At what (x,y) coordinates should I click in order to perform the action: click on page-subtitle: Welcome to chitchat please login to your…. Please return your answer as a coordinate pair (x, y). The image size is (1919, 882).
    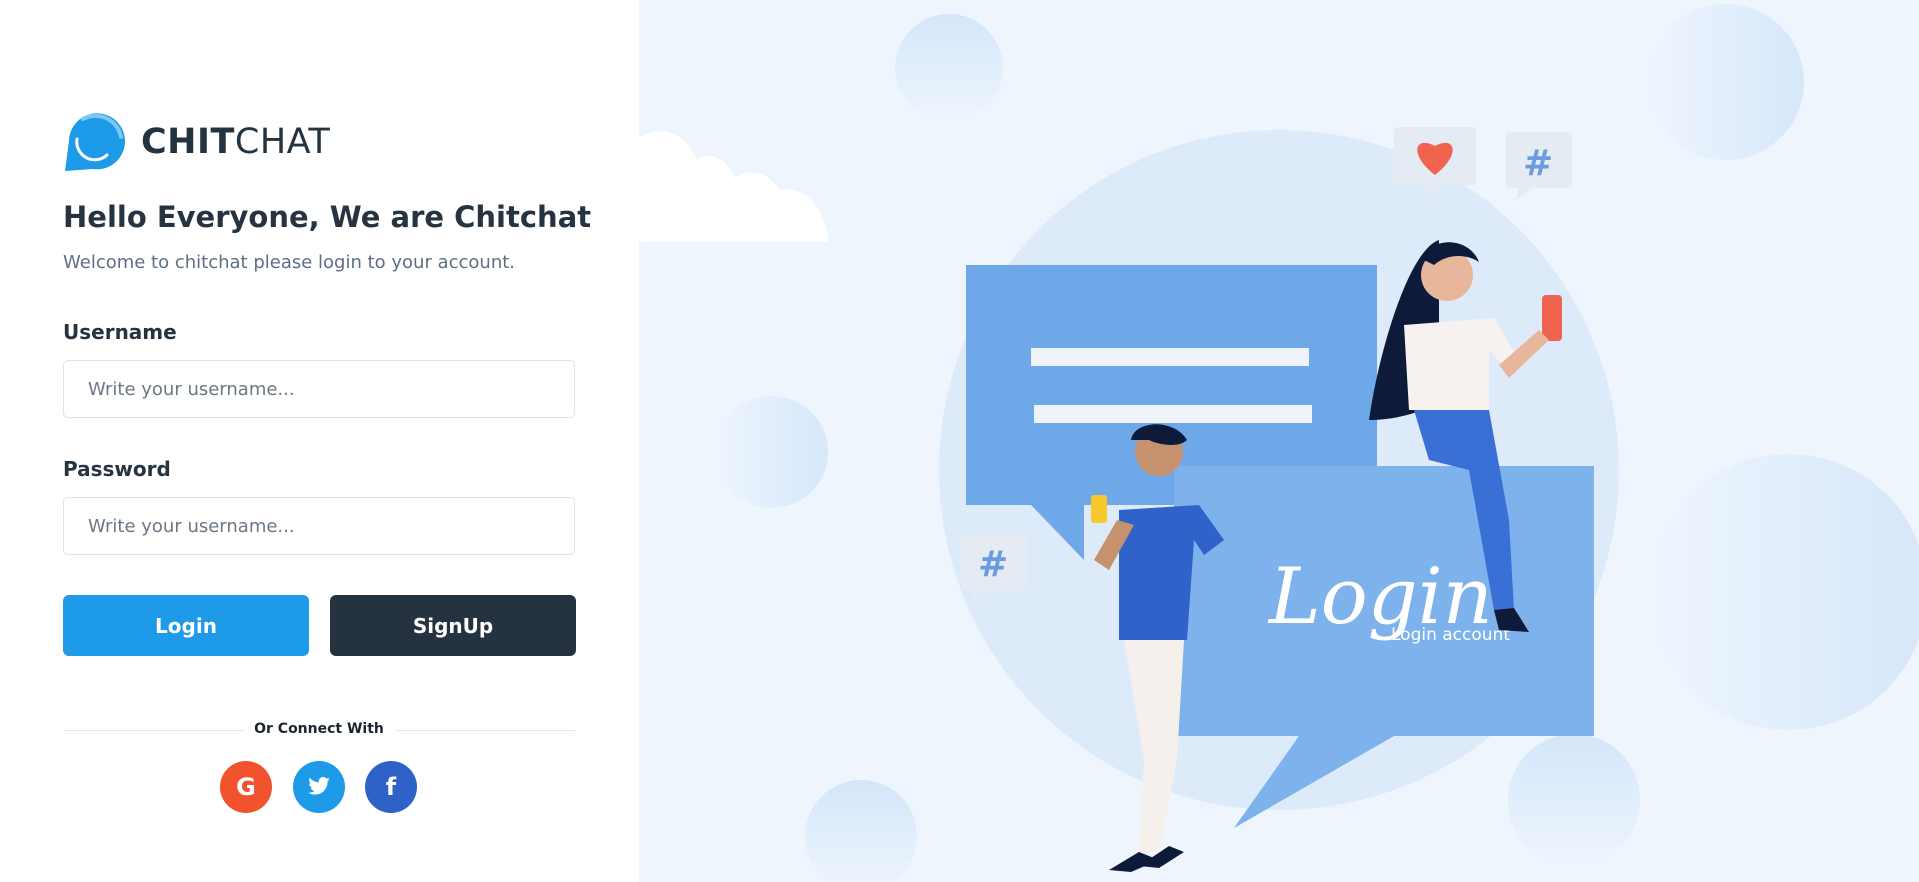
    Looking at the image, I should click on (289, 262).